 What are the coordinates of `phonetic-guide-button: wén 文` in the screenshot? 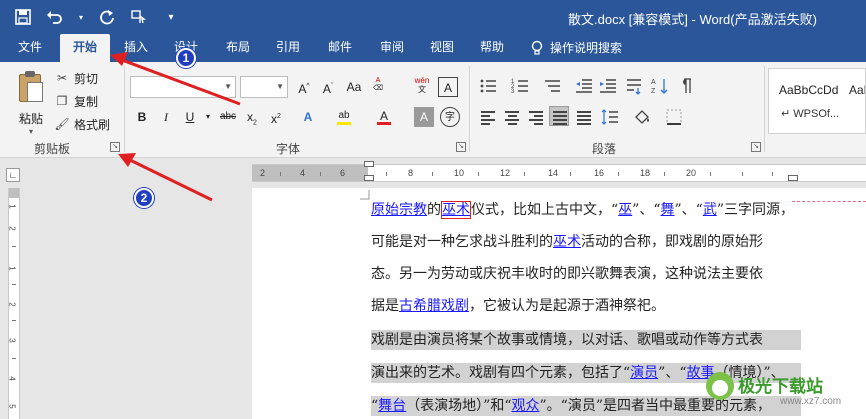 It's located at (422, 86).